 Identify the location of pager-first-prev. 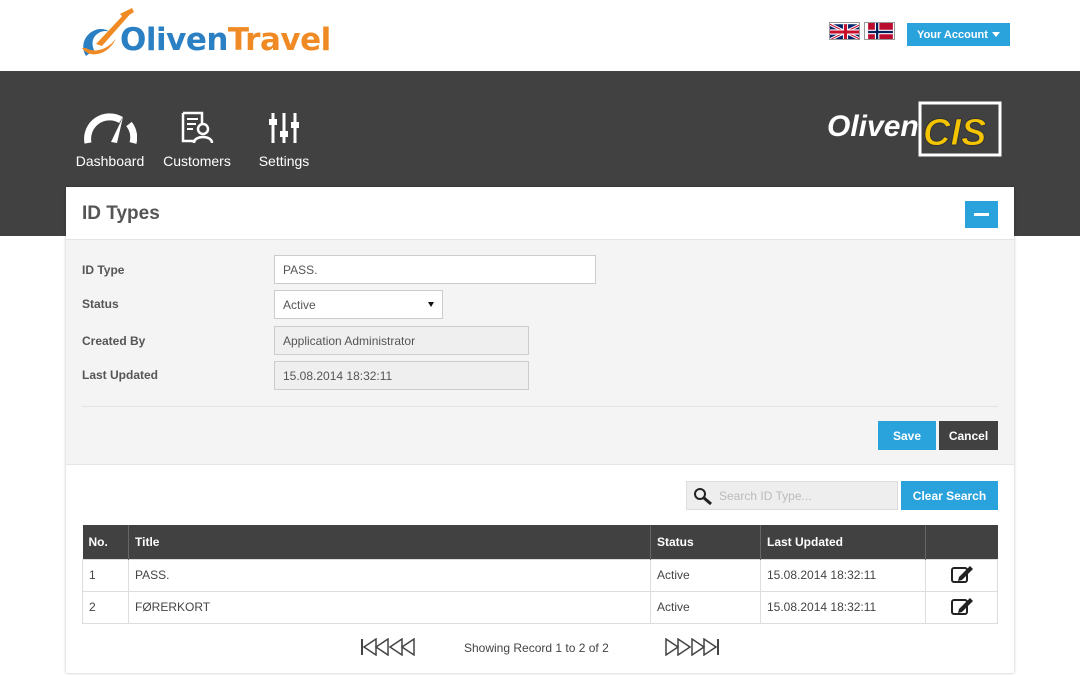
(388, 649).